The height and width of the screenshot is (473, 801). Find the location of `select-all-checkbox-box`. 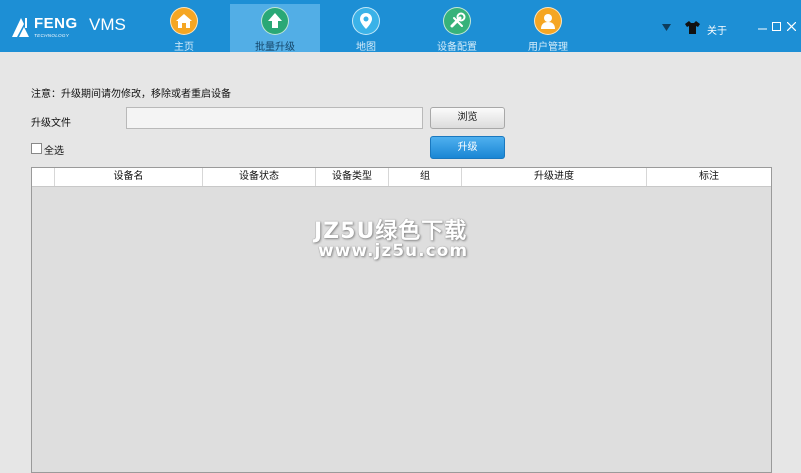

select-all-checkbox-box is located at coordinates (36, 148).